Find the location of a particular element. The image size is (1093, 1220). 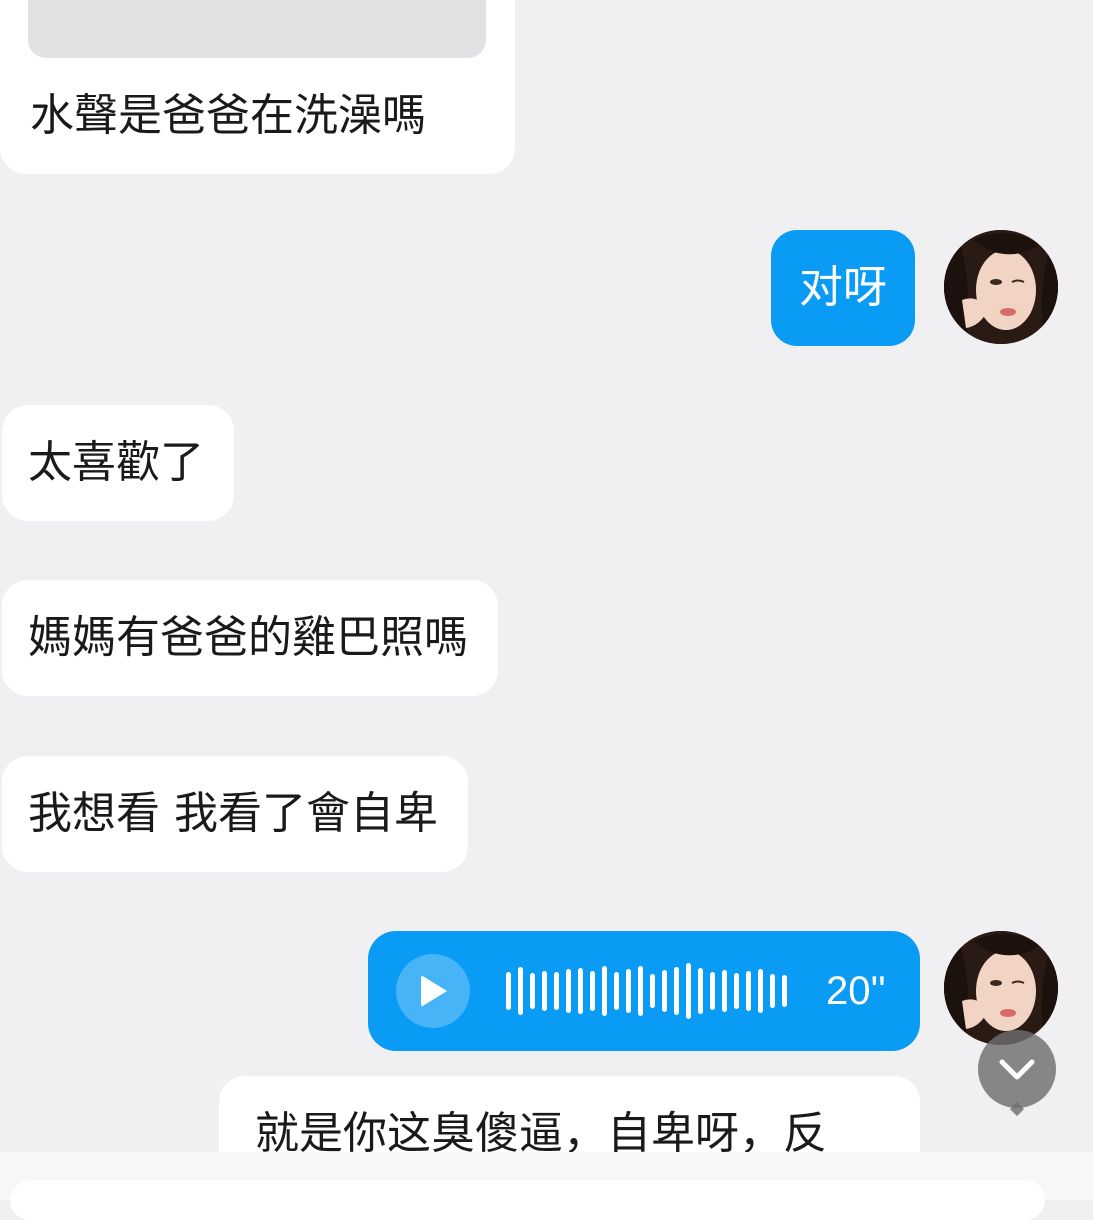

message-text: 太喜歡了 is located at coordinates (116, 462).